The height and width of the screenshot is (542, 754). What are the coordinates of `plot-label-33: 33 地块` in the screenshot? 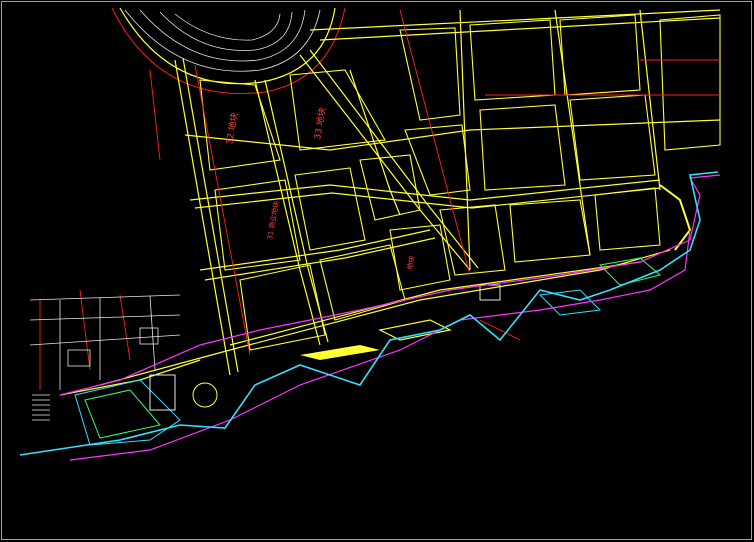 It's located at (319, 124).